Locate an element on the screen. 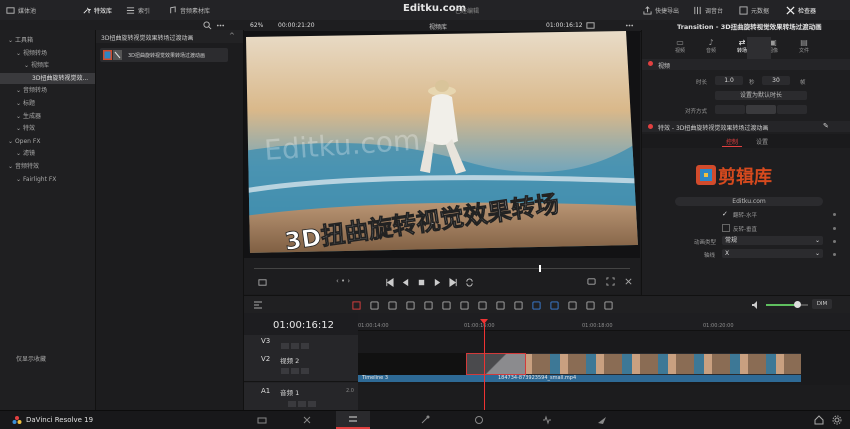  duration-seconds-input: 1.0 is located at coordinates (729, 80).